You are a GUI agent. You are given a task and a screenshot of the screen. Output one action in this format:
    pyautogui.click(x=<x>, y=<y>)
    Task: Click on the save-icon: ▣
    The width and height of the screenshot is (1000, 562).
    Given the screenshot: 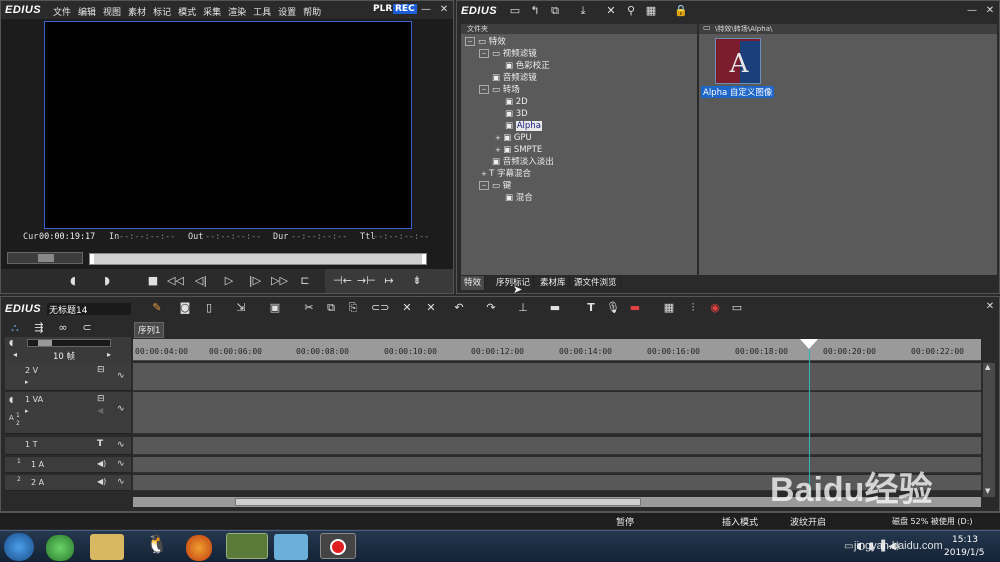 What is the action you would take?
    pyautogui.click(x=275, y=308)
    